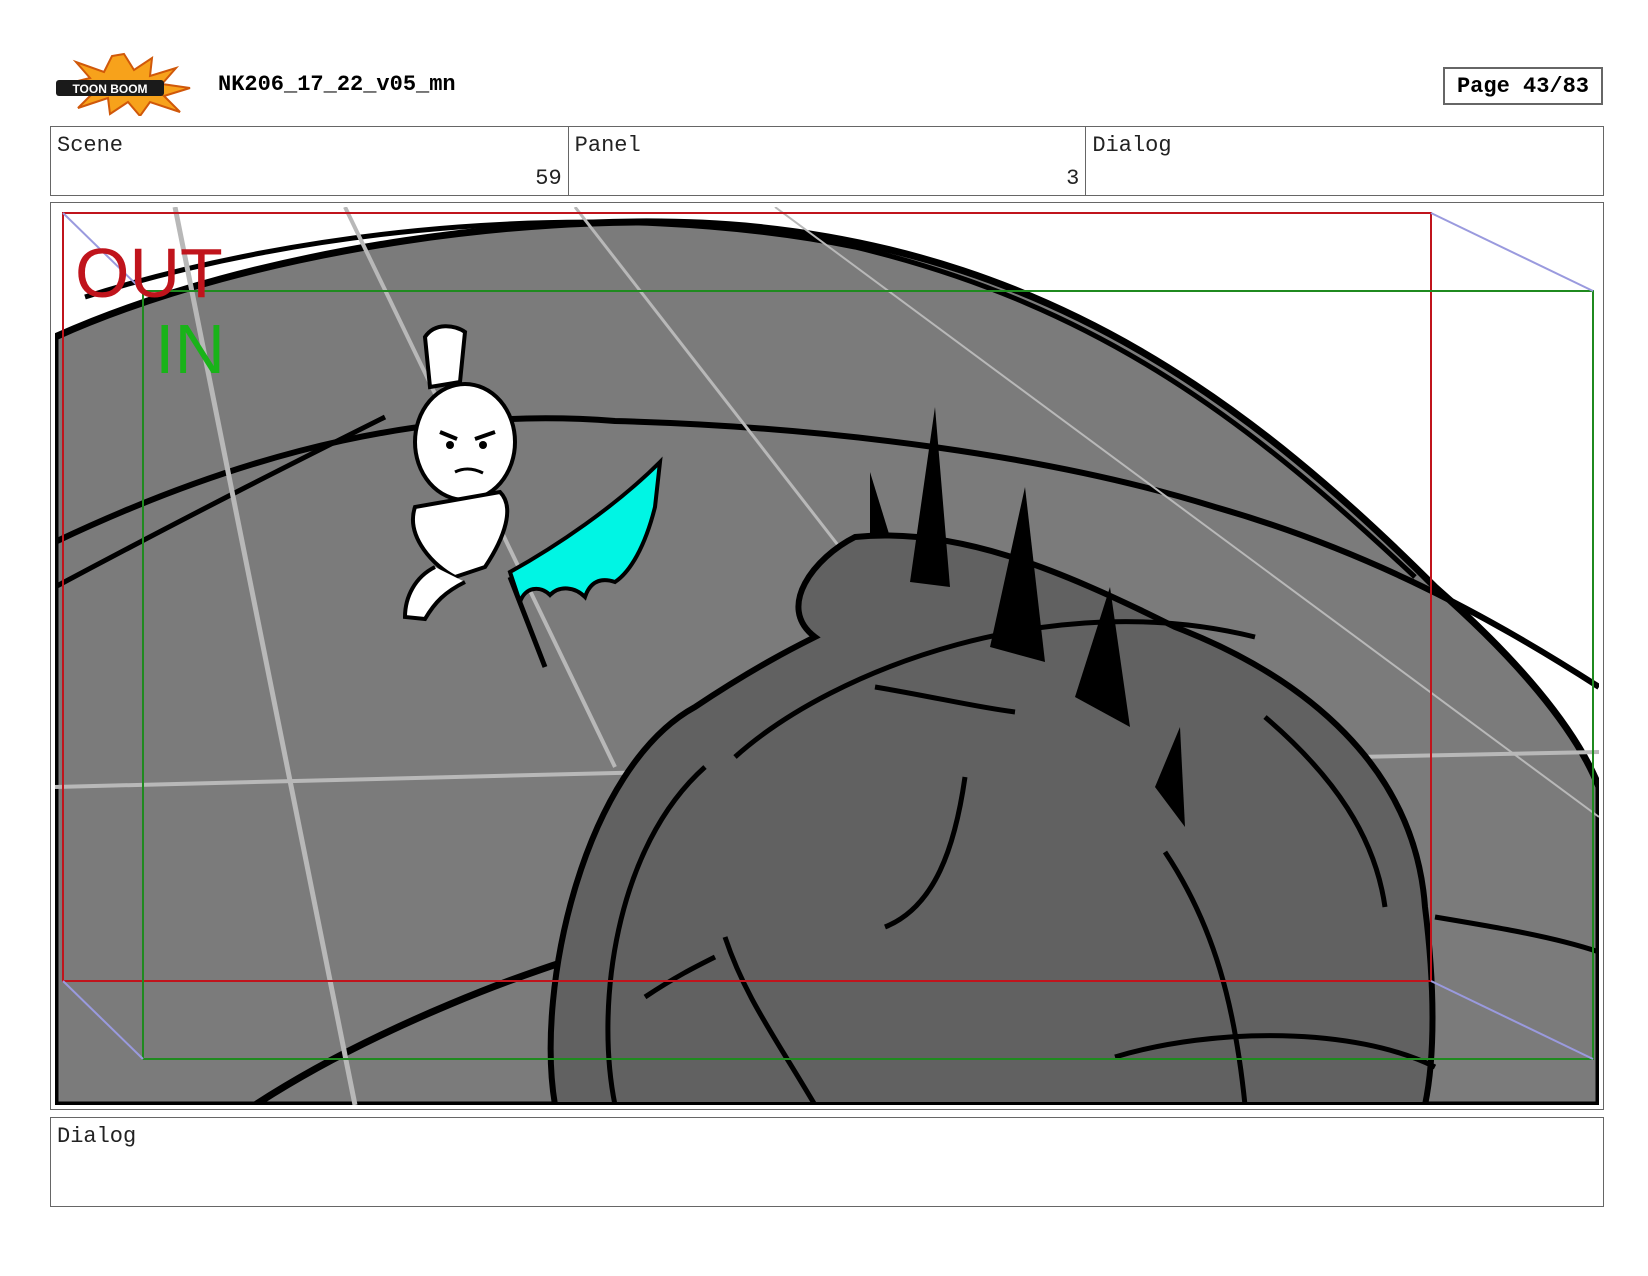 This screenshot has height=1276, width=1648. I want to click on in-label: IN, so click(190, 349).